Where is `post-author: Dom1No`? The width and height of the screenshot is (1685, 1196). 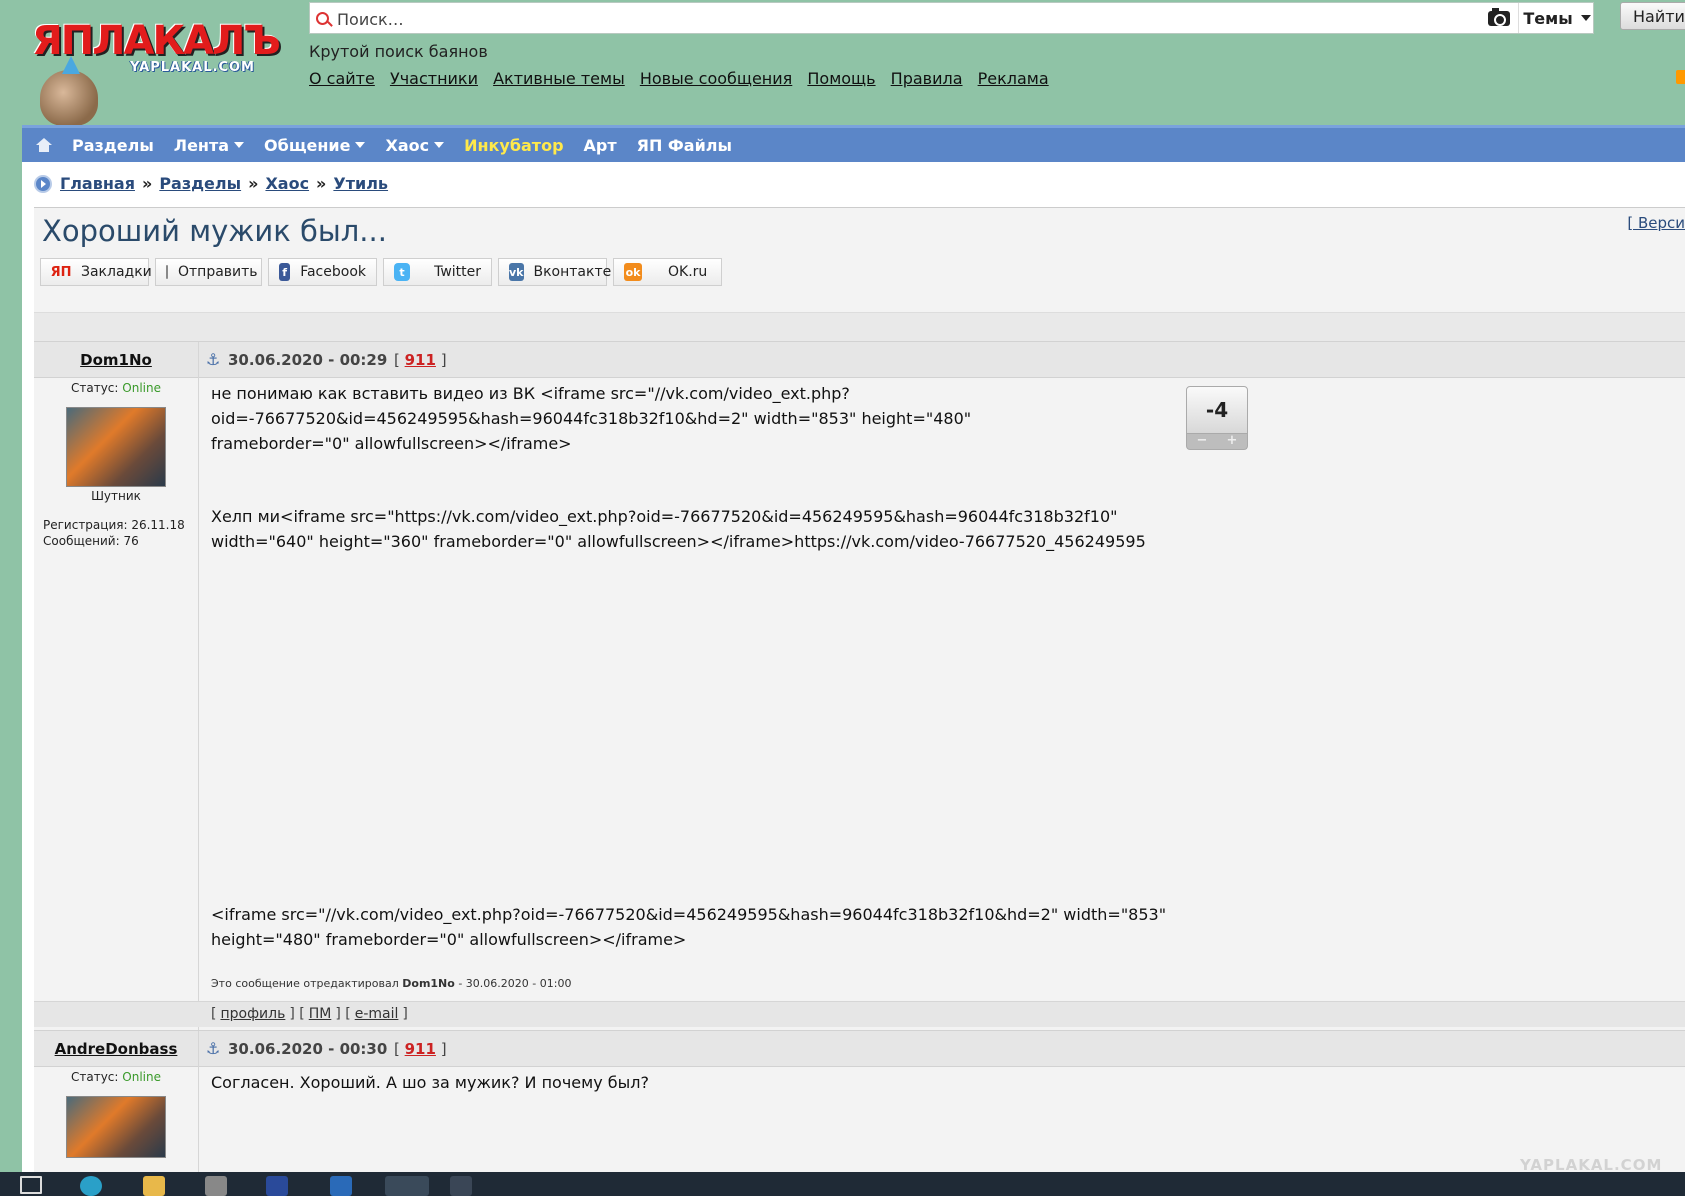
post-author: Dom1No is located at coordinates (116, 359).